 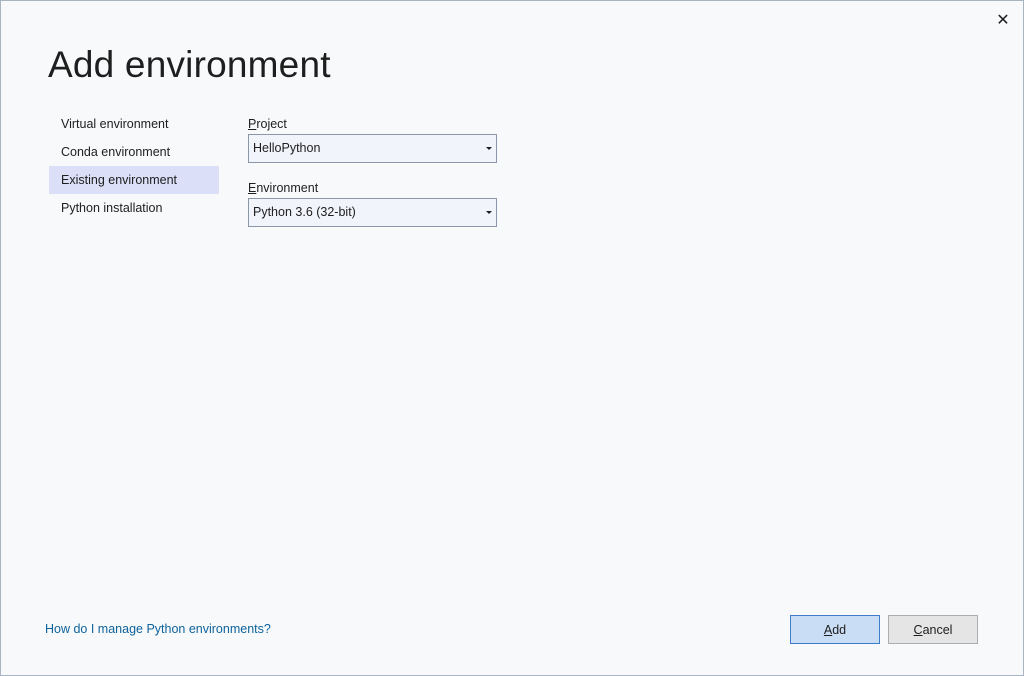 I want to click on help-link: How do I manage Python environments?, so click(x=158, y=629).